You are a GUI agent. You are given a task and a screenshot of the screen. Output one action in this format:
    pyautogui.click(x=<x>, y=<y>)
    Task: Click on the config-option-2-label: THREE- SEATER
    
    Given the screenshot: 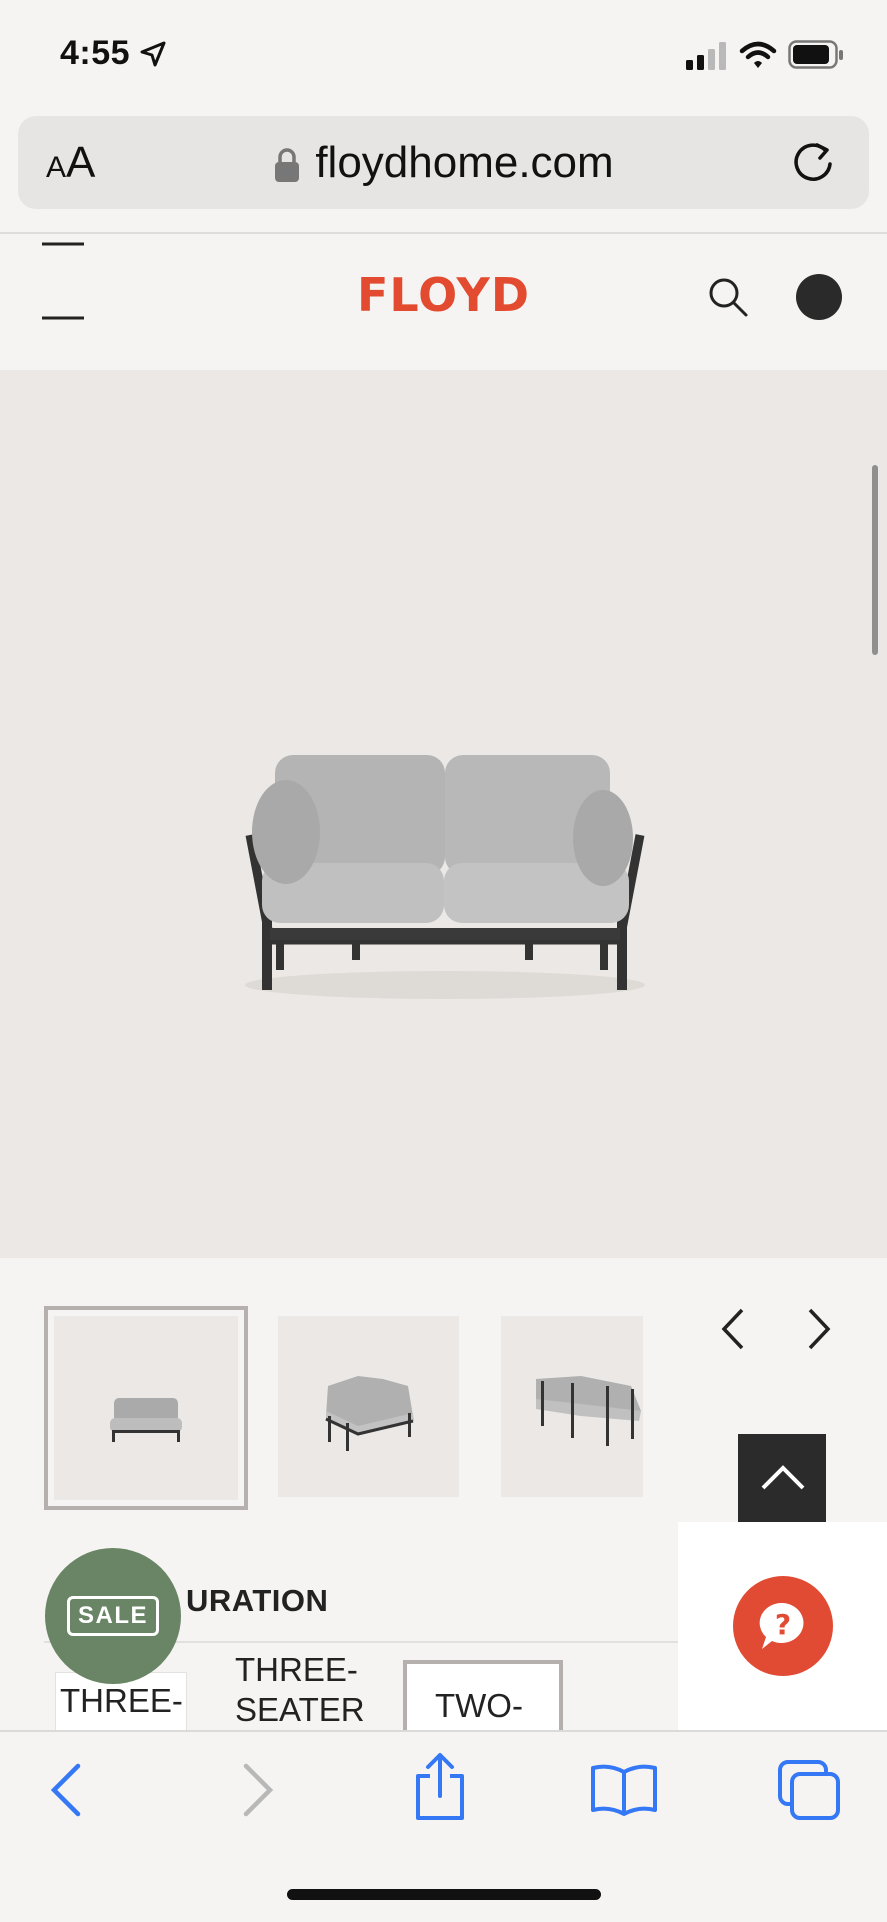 What is the action you would take?
    pyautogui.click(x=300, y=1689)
    